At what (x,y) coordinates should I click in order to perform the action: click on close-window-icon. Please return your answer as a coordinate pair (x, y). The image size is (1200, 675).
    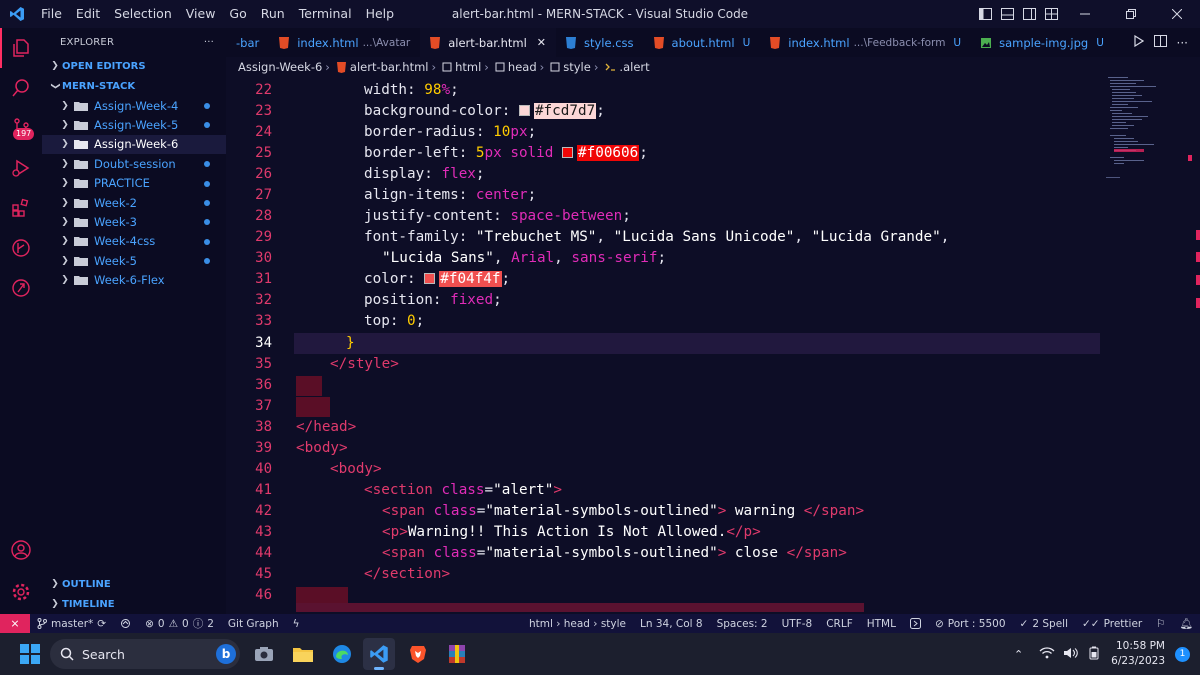
    Looking at the image, I should click on (1177, 14).